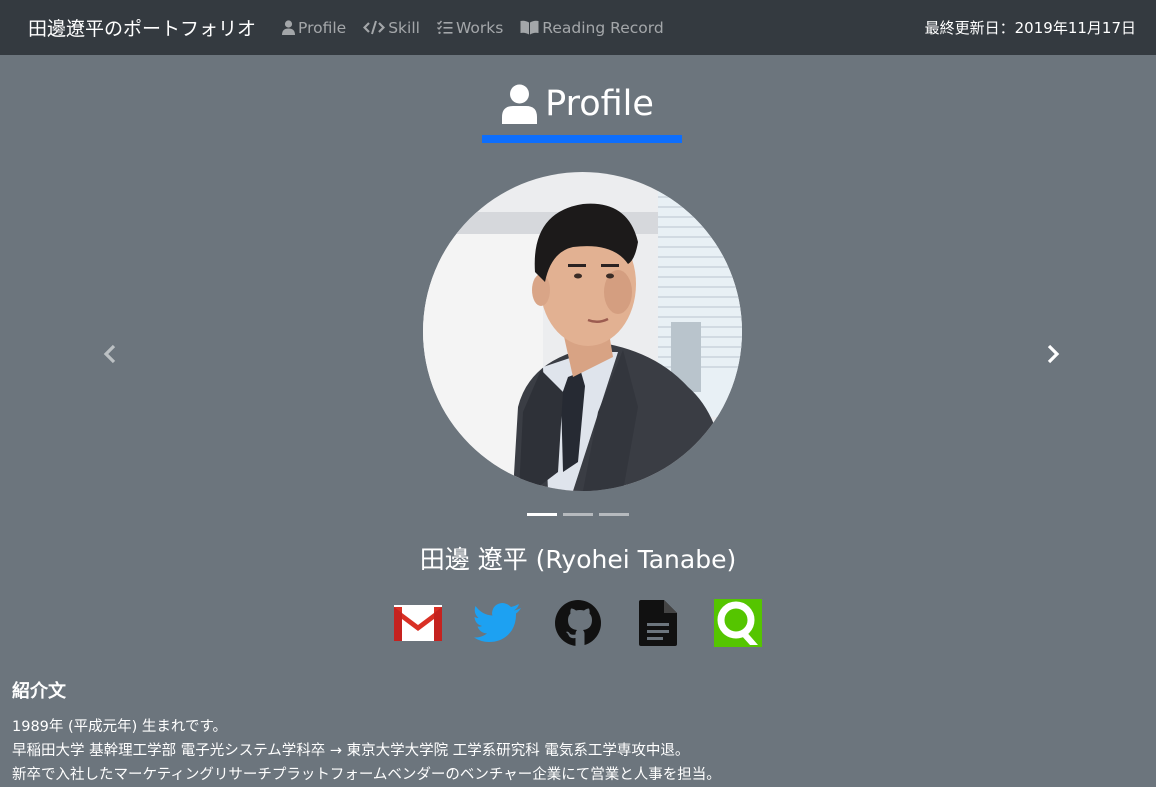 This screenshot has width=1156, height=787. I want to click on qiita-link, so click(738, 623).